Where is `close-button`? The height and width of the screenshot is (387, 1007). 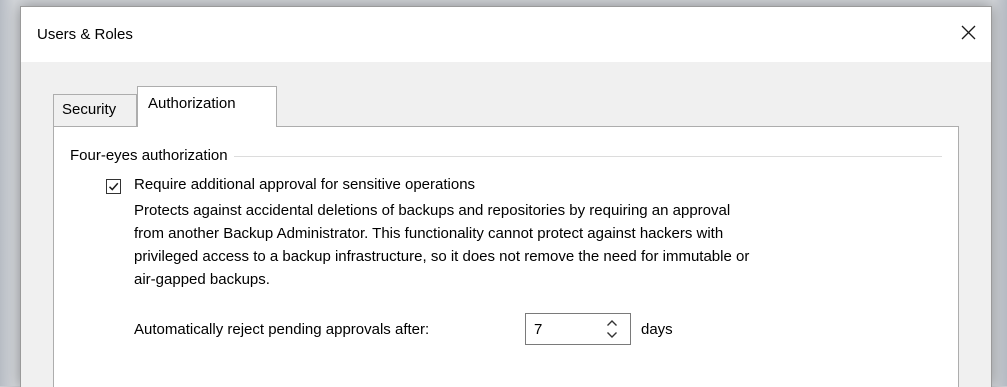 close-button is located at coordinates (968, 34).